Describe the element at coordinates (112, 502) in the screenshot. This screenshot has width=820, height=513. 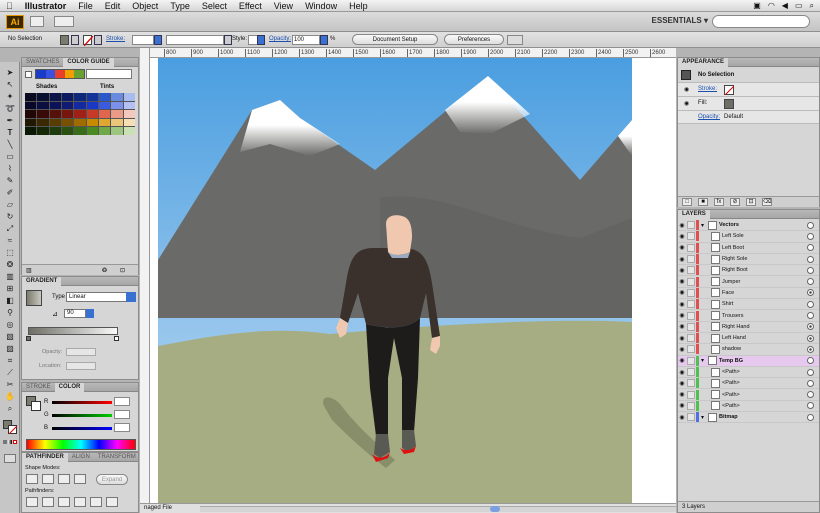
I see `minus-back-icon` at that location.